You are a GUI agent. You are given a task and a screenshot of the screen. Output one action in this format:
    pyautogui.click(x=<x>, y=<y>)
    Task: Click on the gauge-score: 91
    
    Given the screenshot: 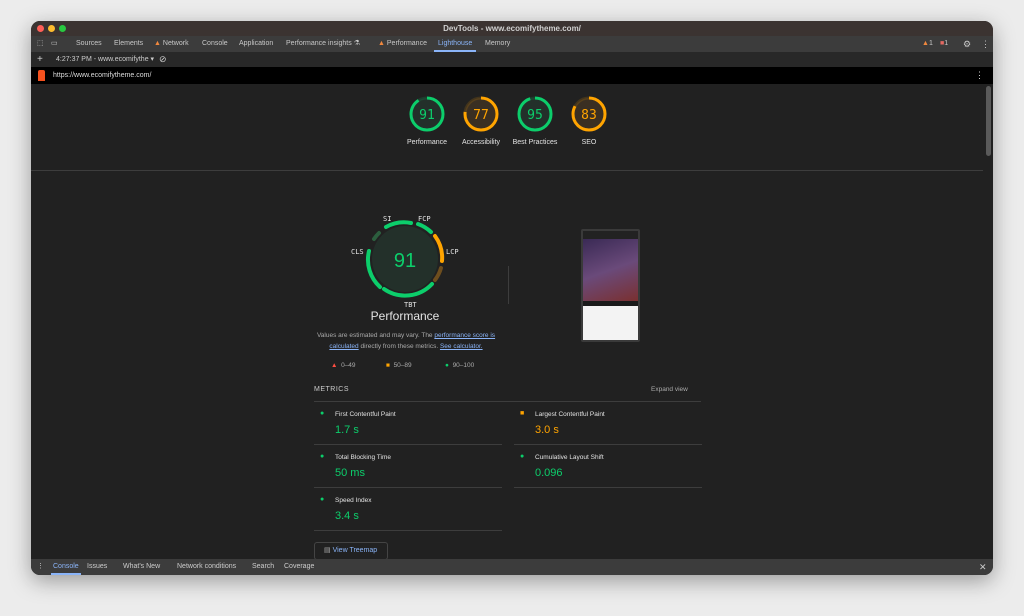 What is the action you would take?
    pyautogui.click(x=405, y=261)
    